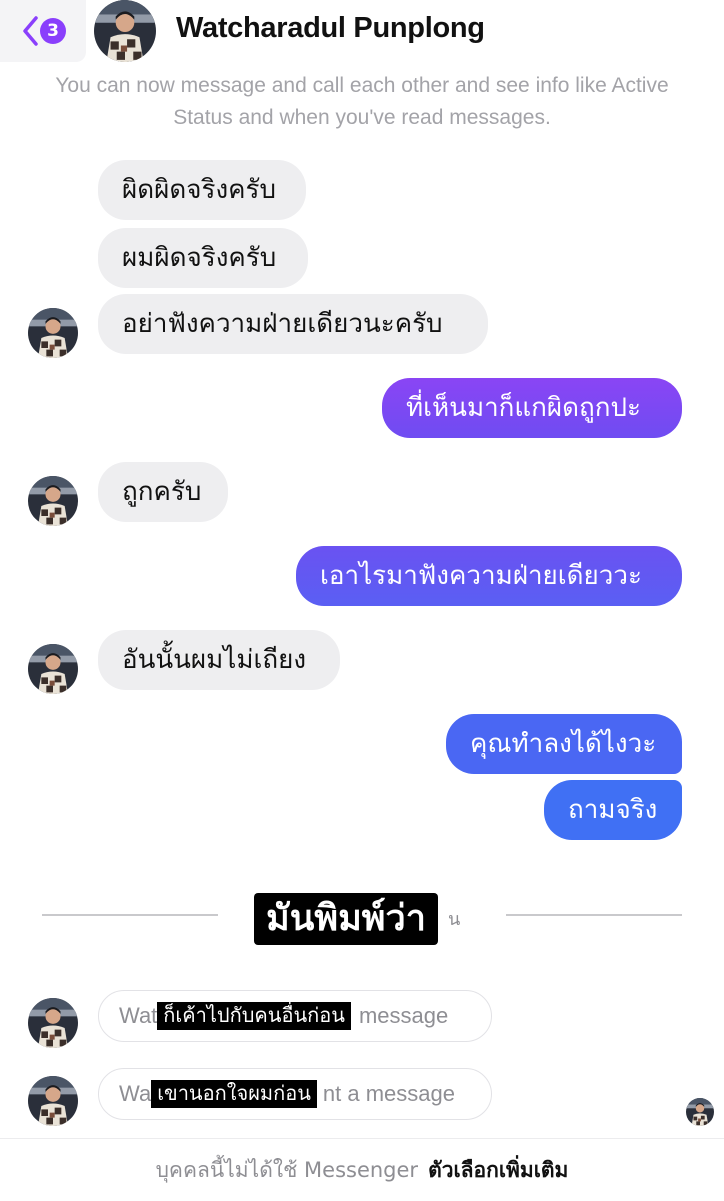 This screenshot has height=1201, width=724. I want to click on unsent-message-row: Wa เขานอกใจผมก่อน nt a message, so click(295, 1094).